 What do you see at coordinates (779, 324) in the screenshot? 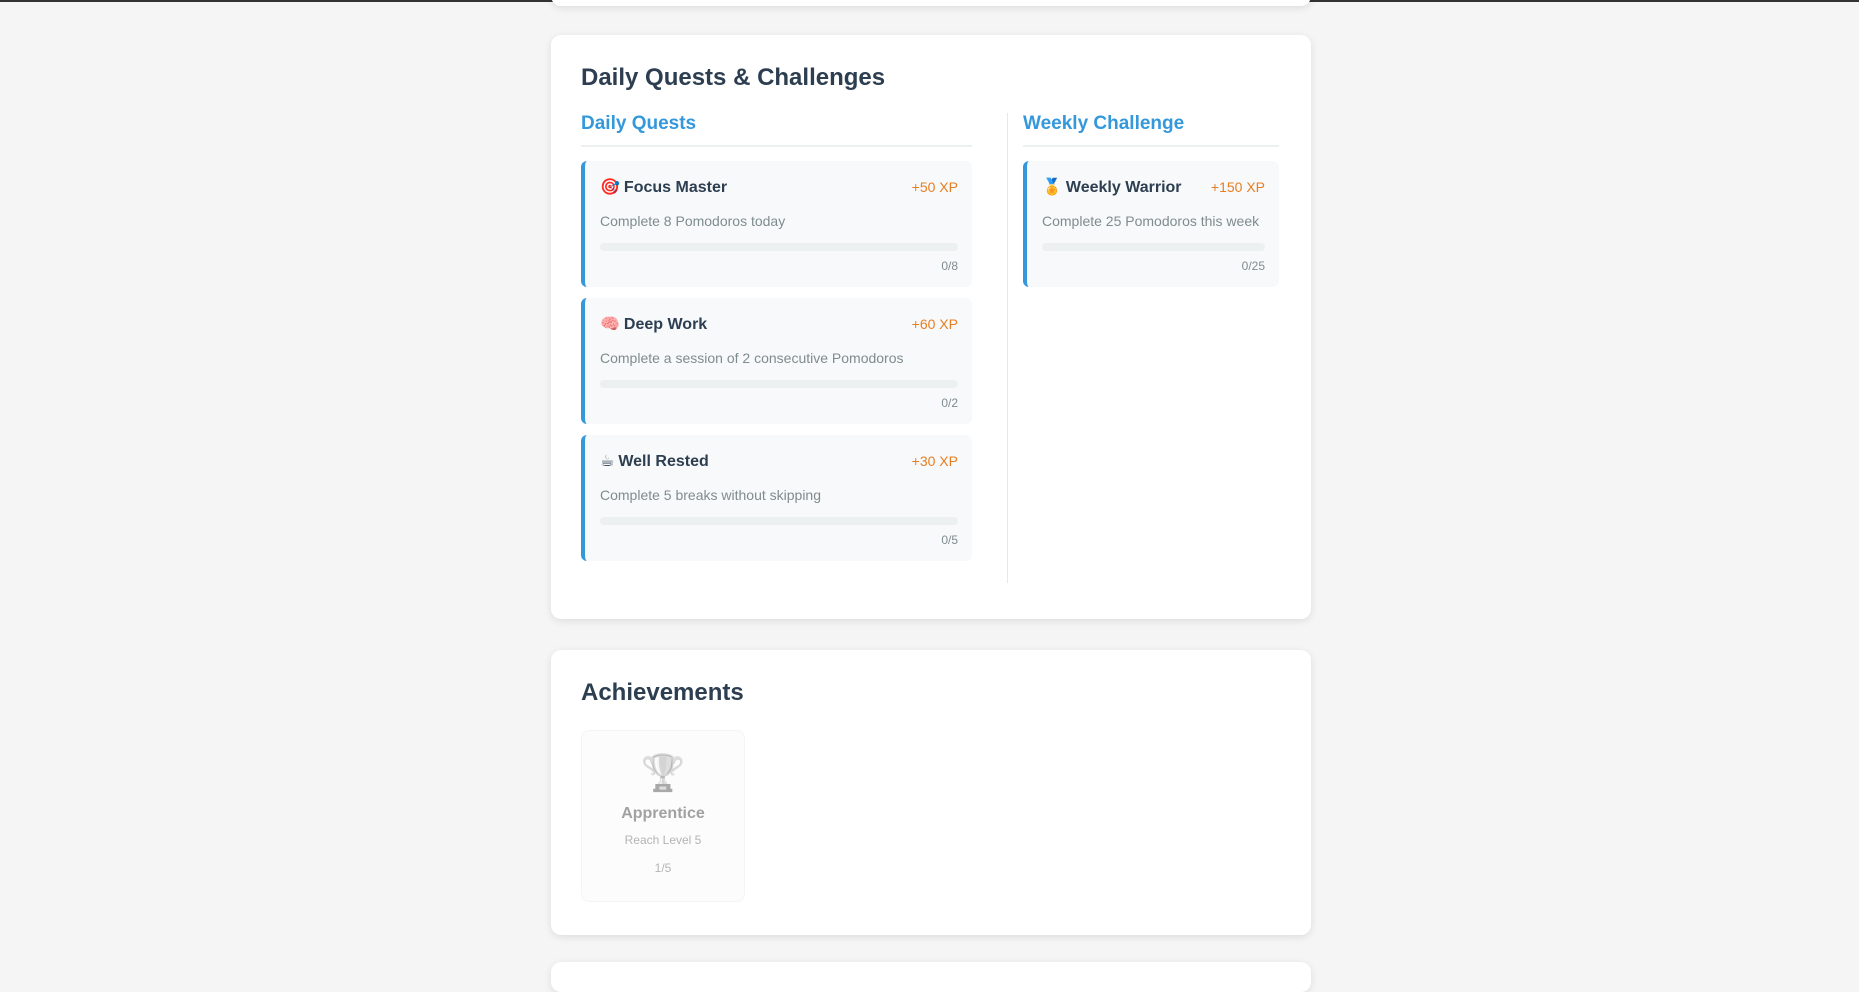
I see `quest-header: 🧠 Deep Work +60 XP` at bounding box center [779, 324].